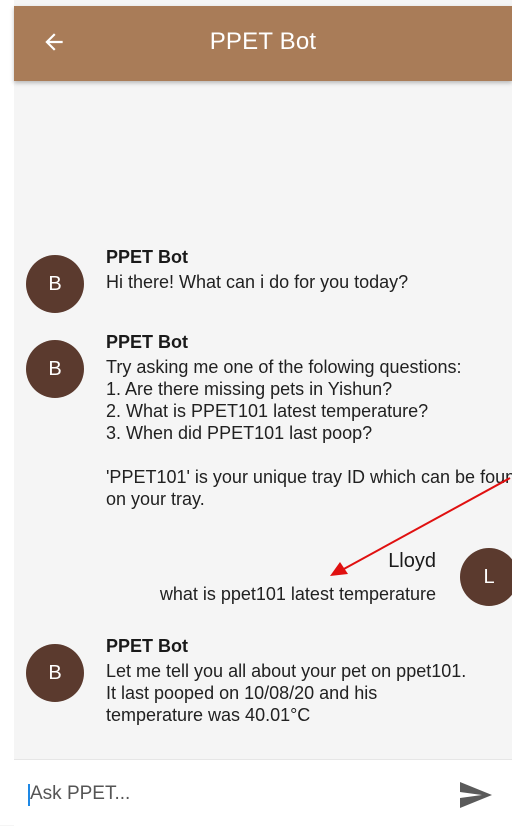 This screenshot has width=512, height=826. Describe the element at coordinates (229, 794) in the screenshot. I see `message-input` at that location.